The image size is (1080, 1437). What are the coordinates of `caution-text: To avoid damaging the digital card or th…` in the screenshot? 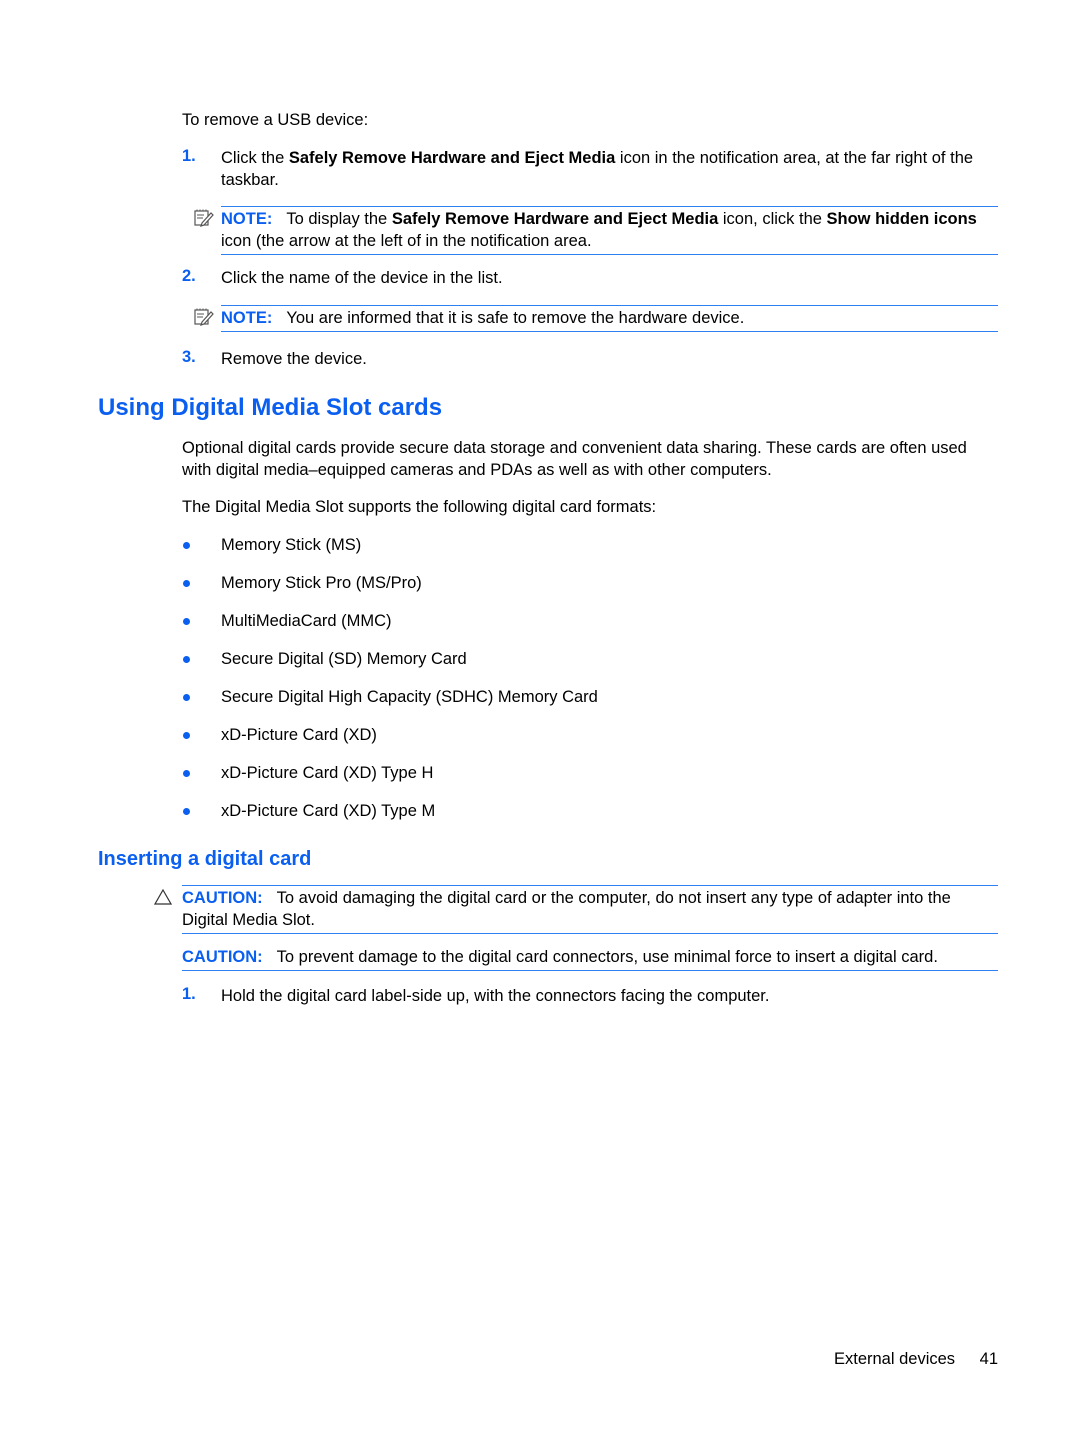 It's located at (566, 909).